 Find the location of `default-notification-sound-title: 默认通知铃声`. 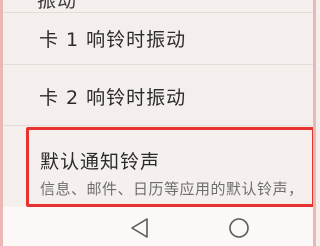

default-notification-sound-title: 默认通知铃声 is located at coordinates (100, 162).